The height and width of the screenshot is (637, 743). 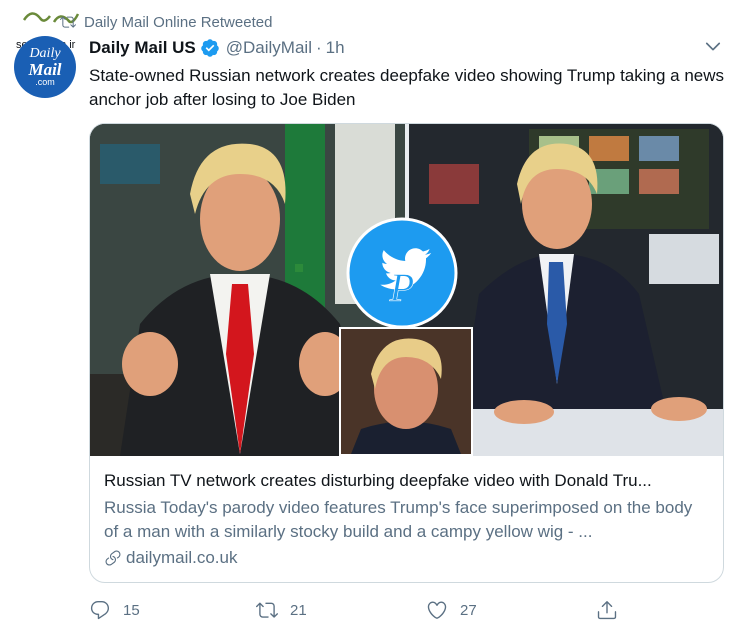 I want to click on chevron-down-icon, so click(x=713, y=46).